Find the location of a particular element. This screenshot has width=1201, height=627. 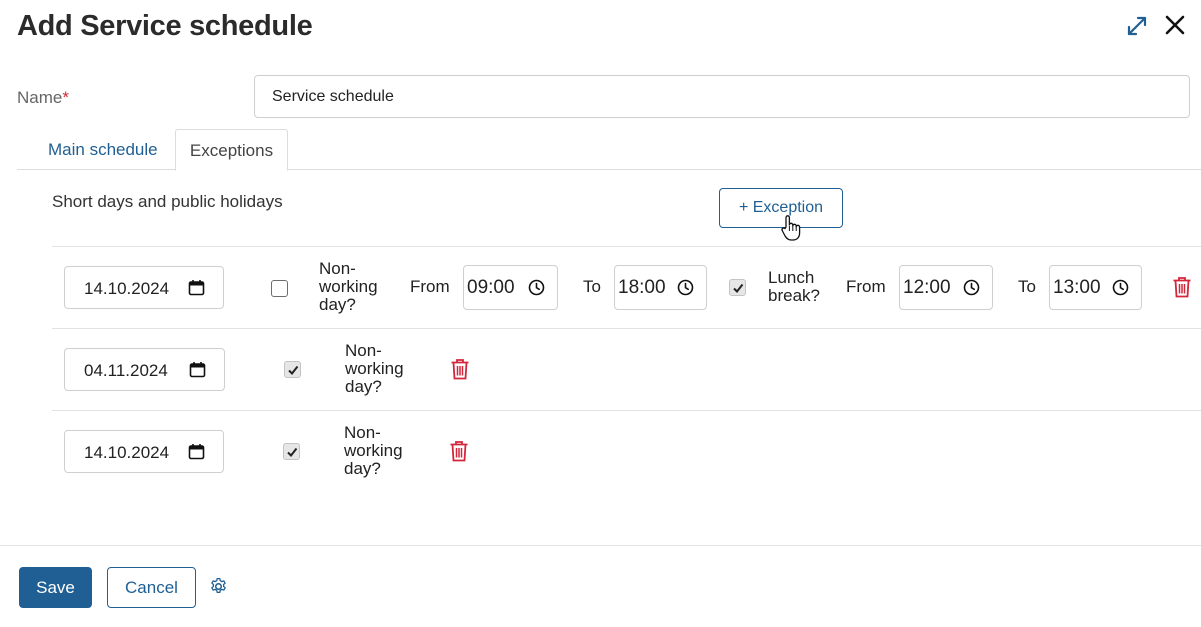

lunch-to-label: To is located at coordinates (1027, 286).